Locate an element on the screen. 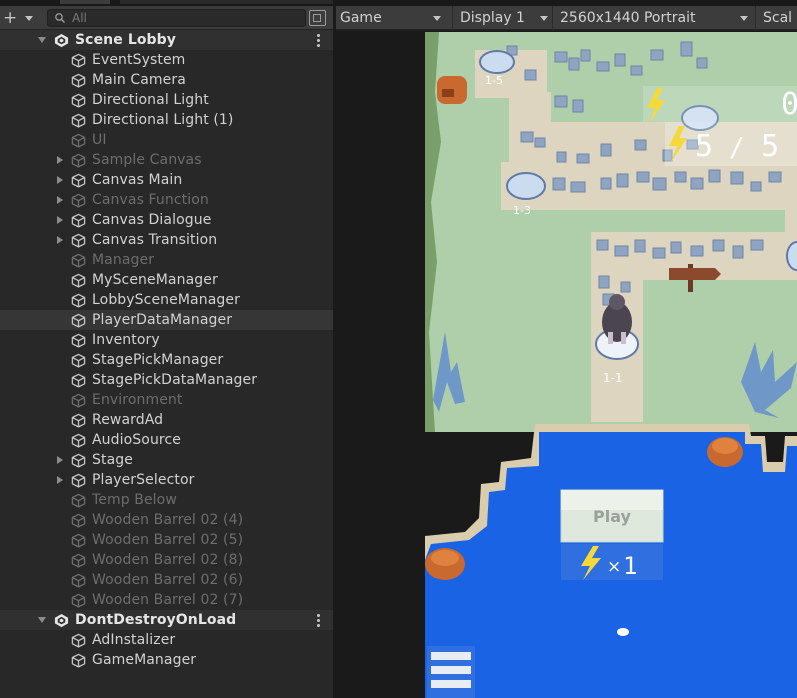  item-label: Directional Light is located at coordinates (150, 100).